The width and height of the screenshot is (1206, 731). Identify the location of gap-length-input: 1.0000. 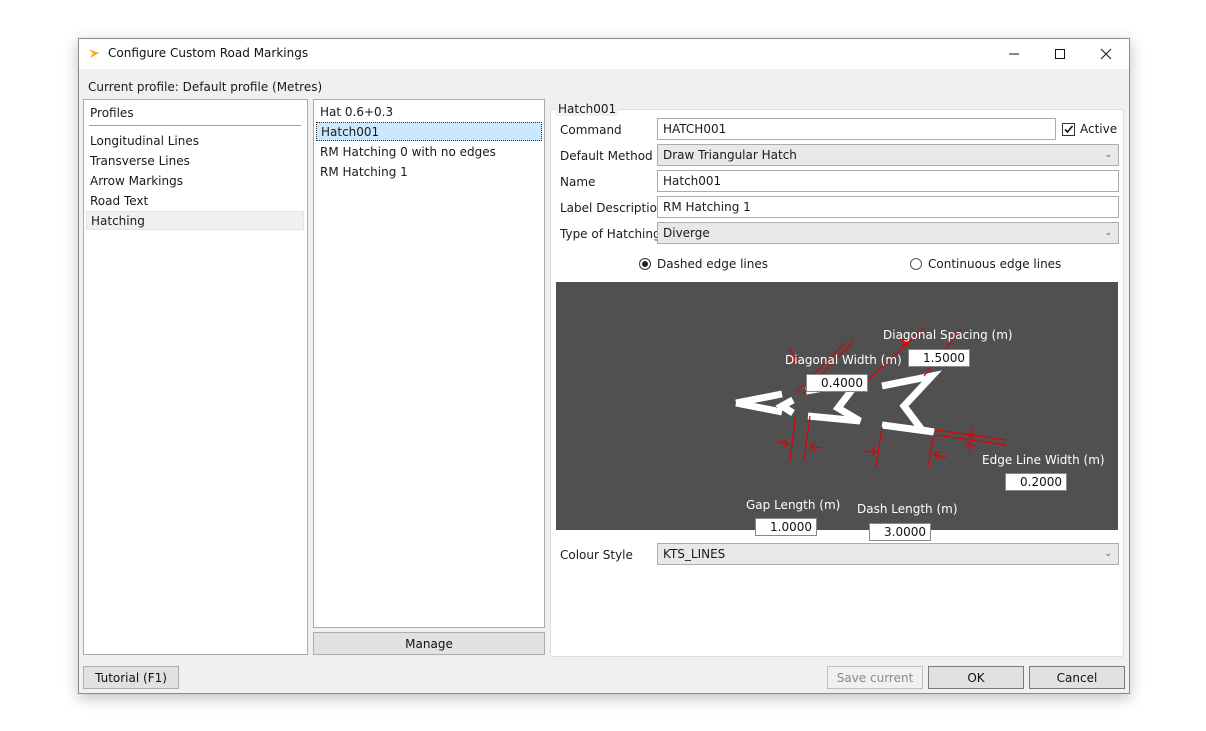
(786, 527).